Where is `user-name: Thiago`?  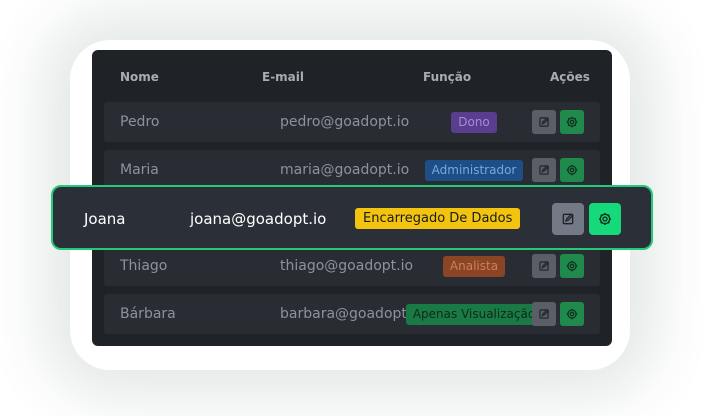 user-name: Thiago is located at coordinates (144, 266).